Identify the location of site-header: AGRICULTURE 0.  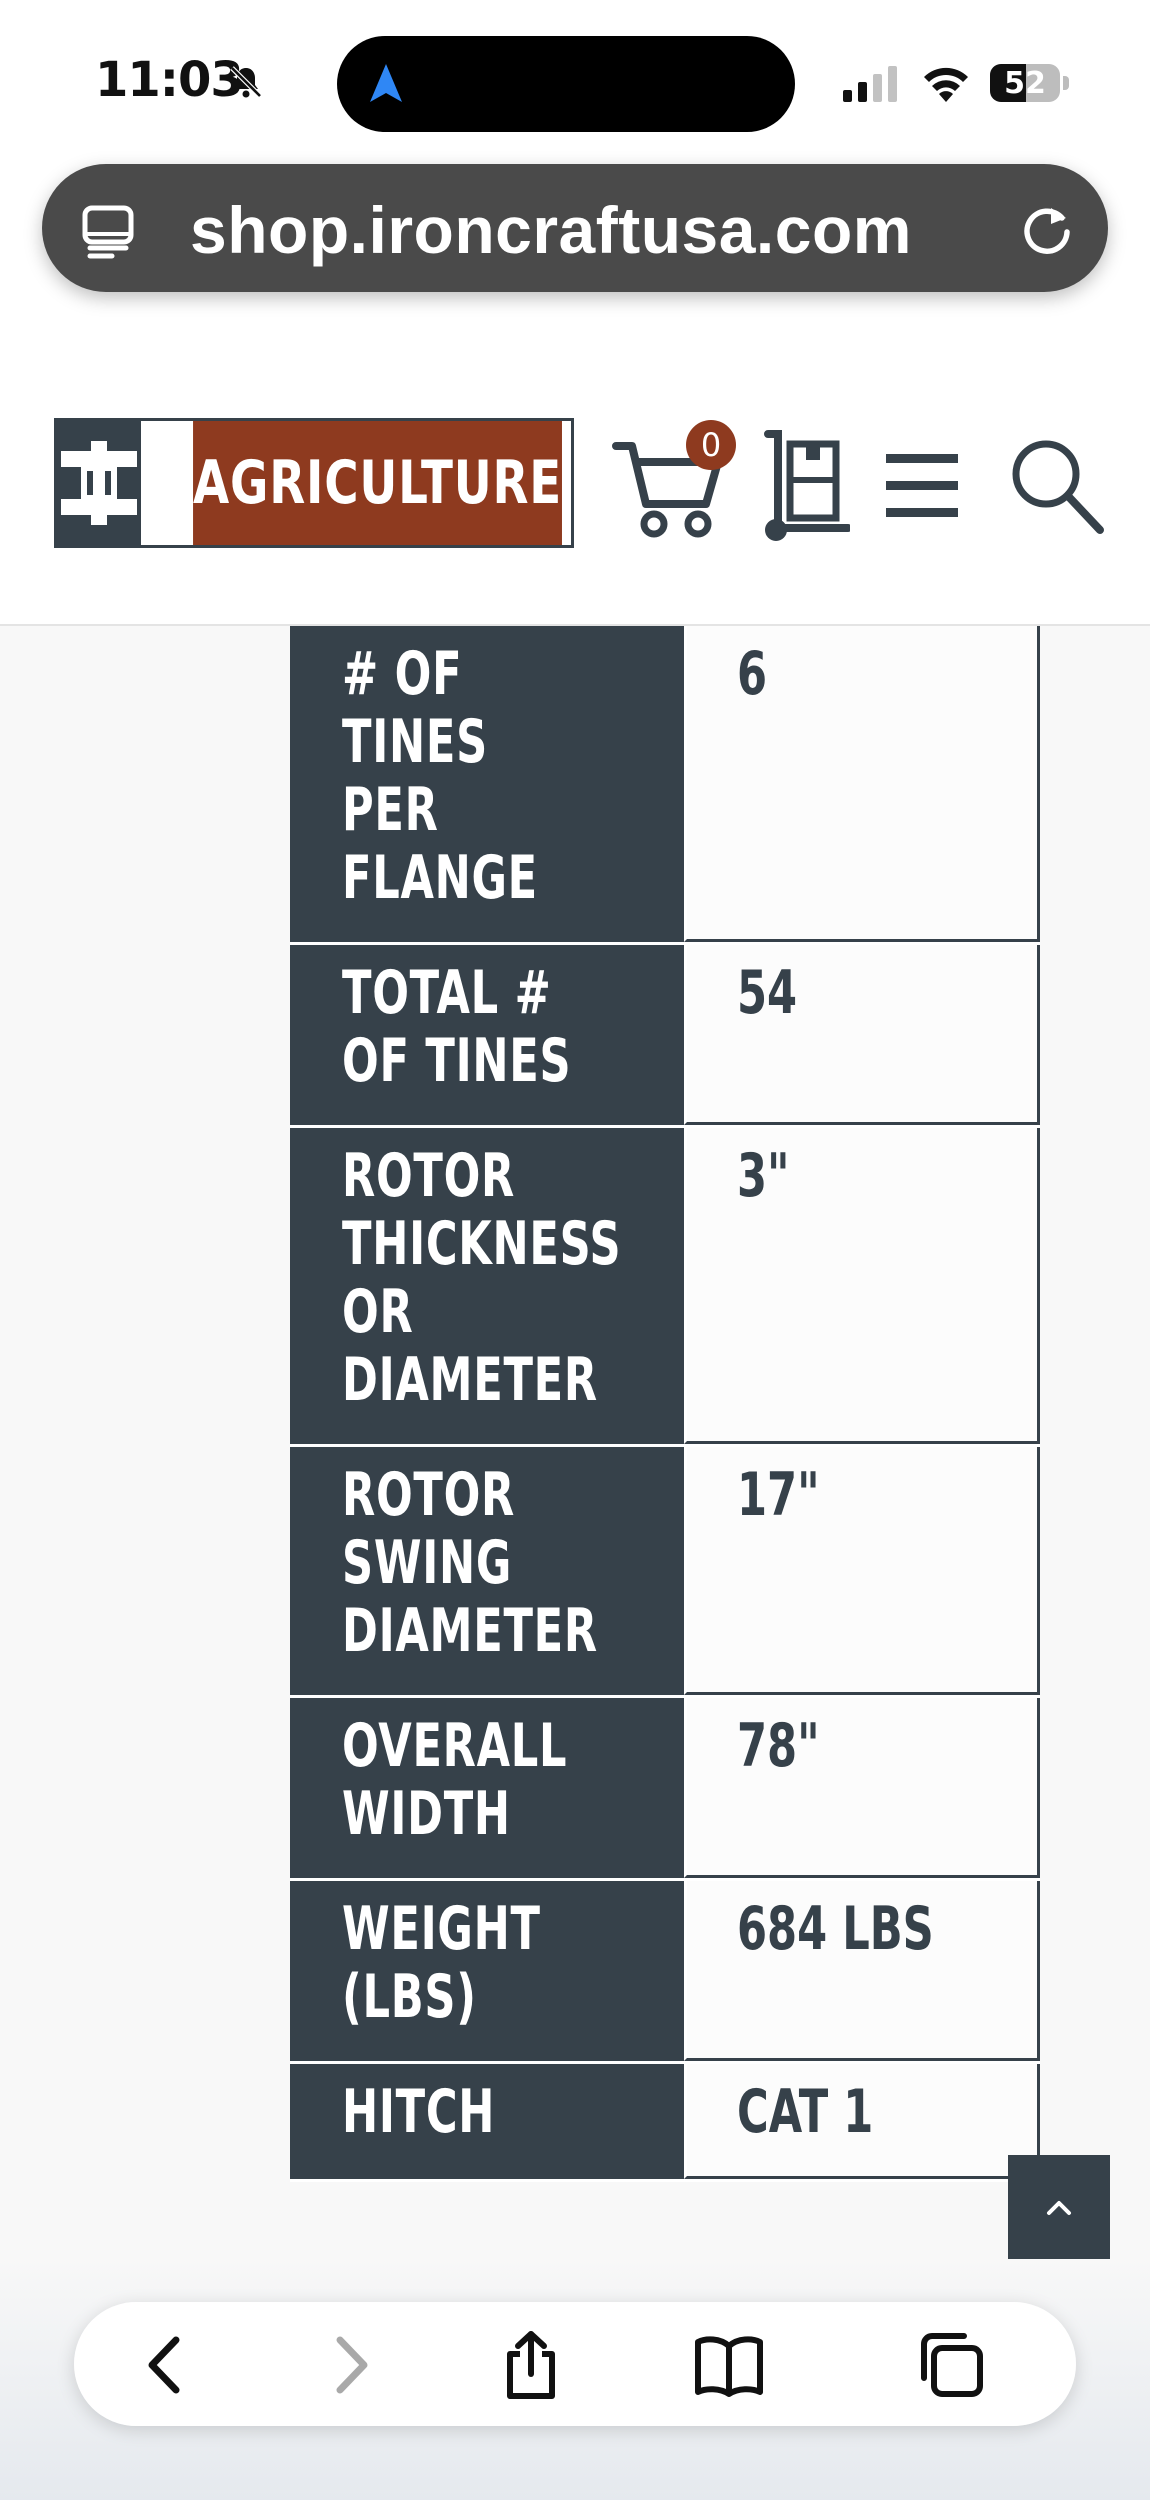
(575, 478).